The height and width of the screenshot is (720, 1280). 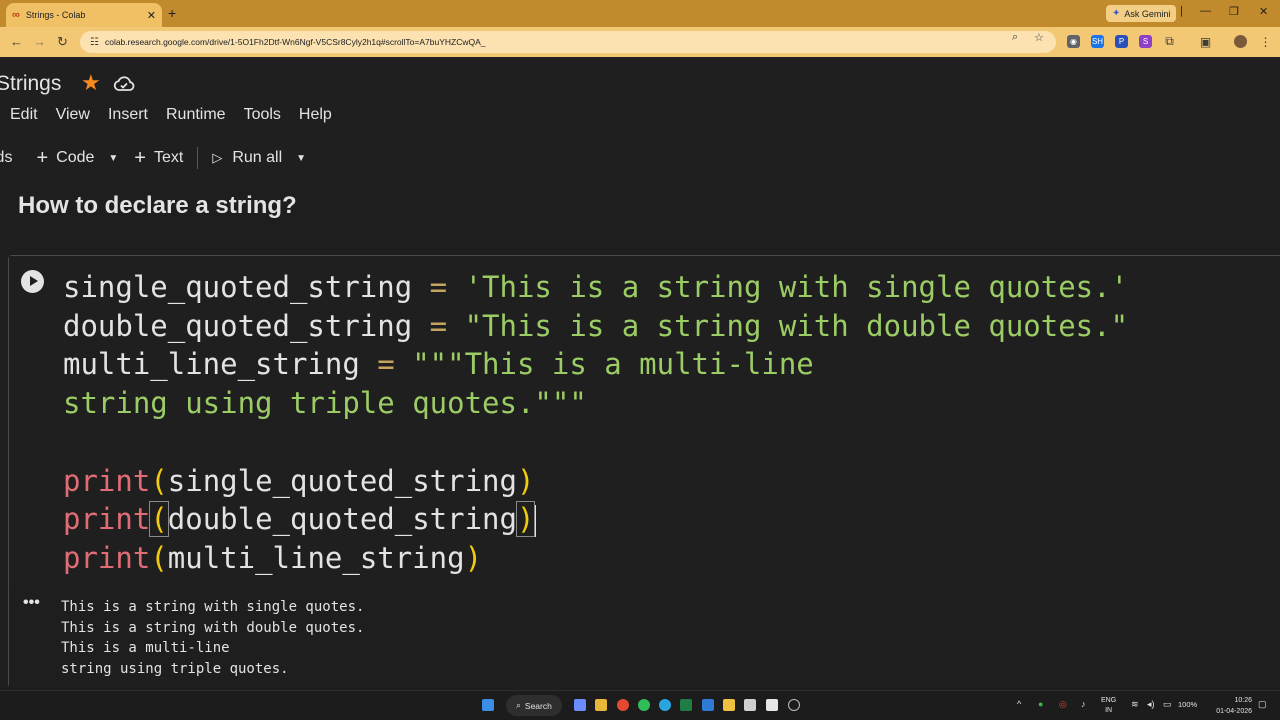 What do you see at coordinates (729, 705) in the screenshot?
I see `sticky-notes-icon` at bounding box center [729, 705].